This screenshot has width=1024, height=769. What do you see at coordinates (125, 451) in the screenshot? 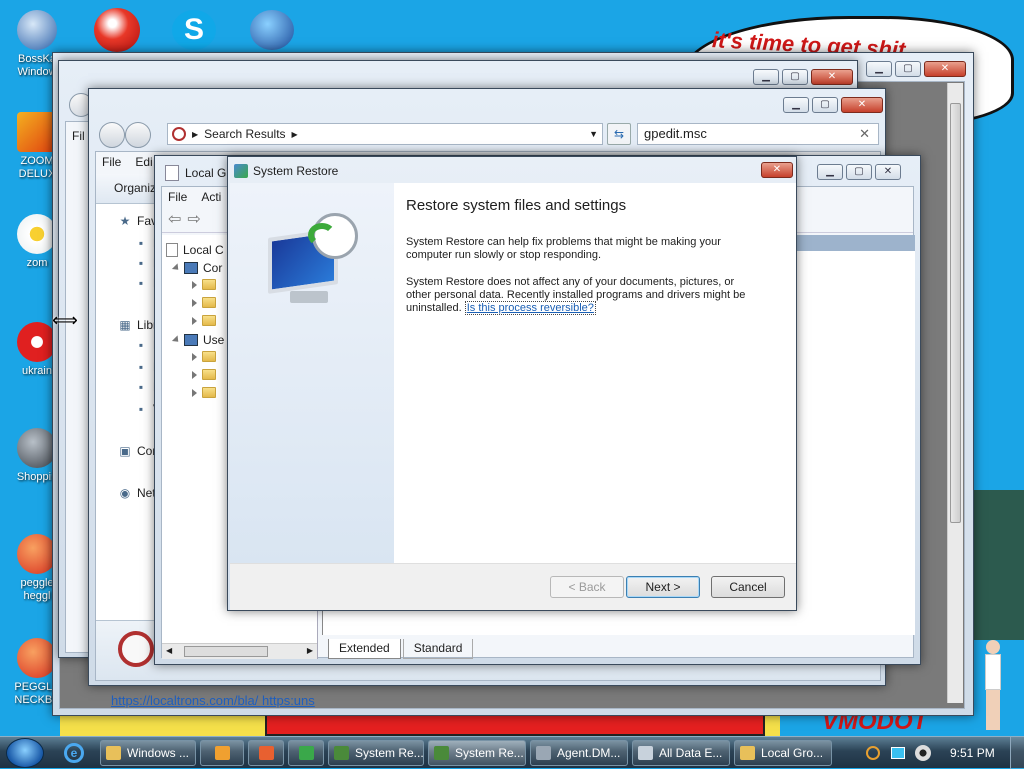
I see `nav-item-icon: ▣` at bounding box center [125, 451].